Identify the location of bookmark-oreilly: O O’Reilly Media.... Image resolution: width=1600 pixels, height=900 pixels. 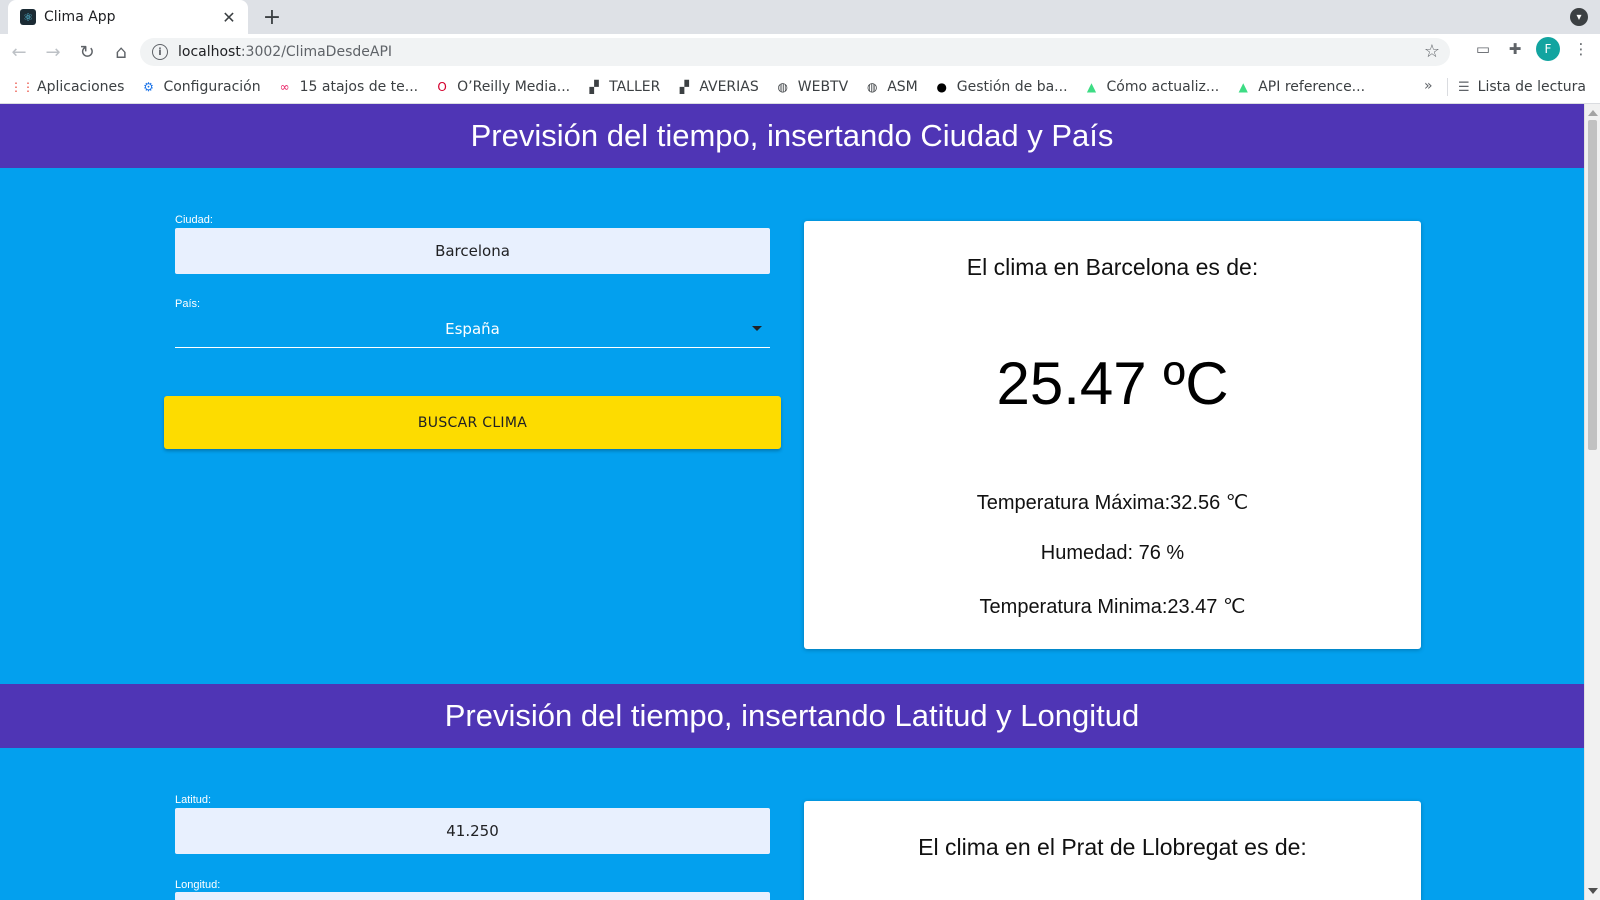
(502, 87).